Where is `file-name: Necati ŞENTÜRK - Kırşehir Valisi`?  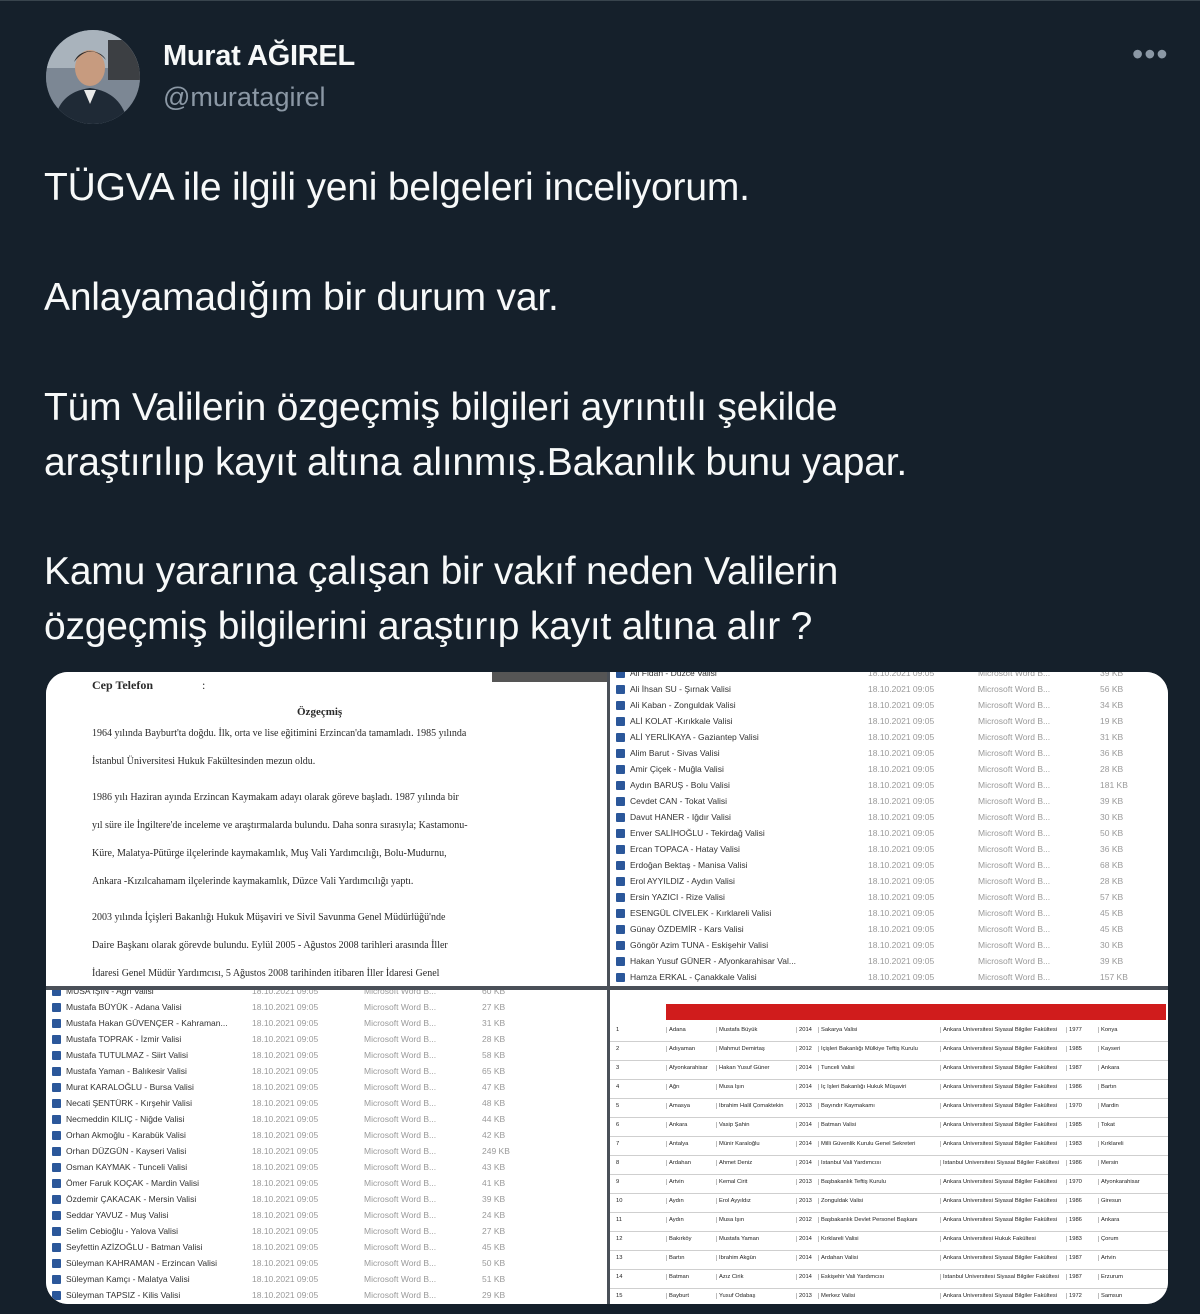 file-name: Necati ŞENTÜRK - Kırşehir Valisi is located at coordinates (129, 1103).